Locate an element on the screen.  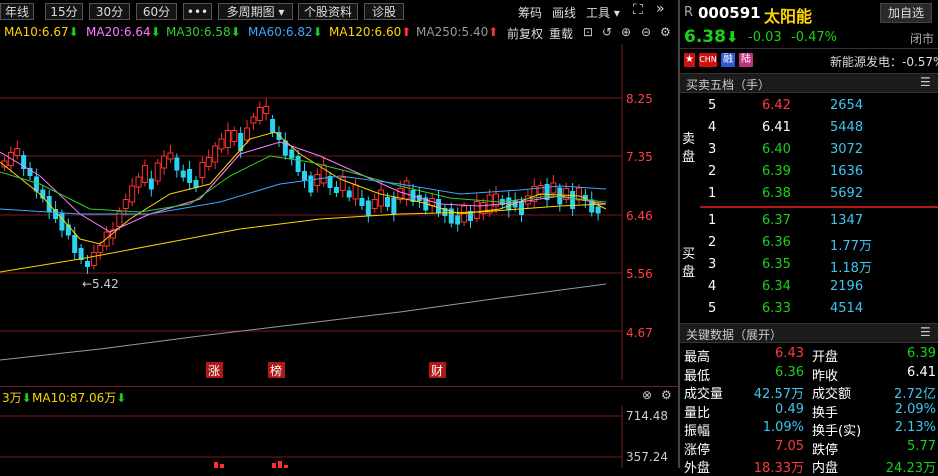
multi-period-dropdown: 多周期图 ▾ is located at coordinates (255, 11).